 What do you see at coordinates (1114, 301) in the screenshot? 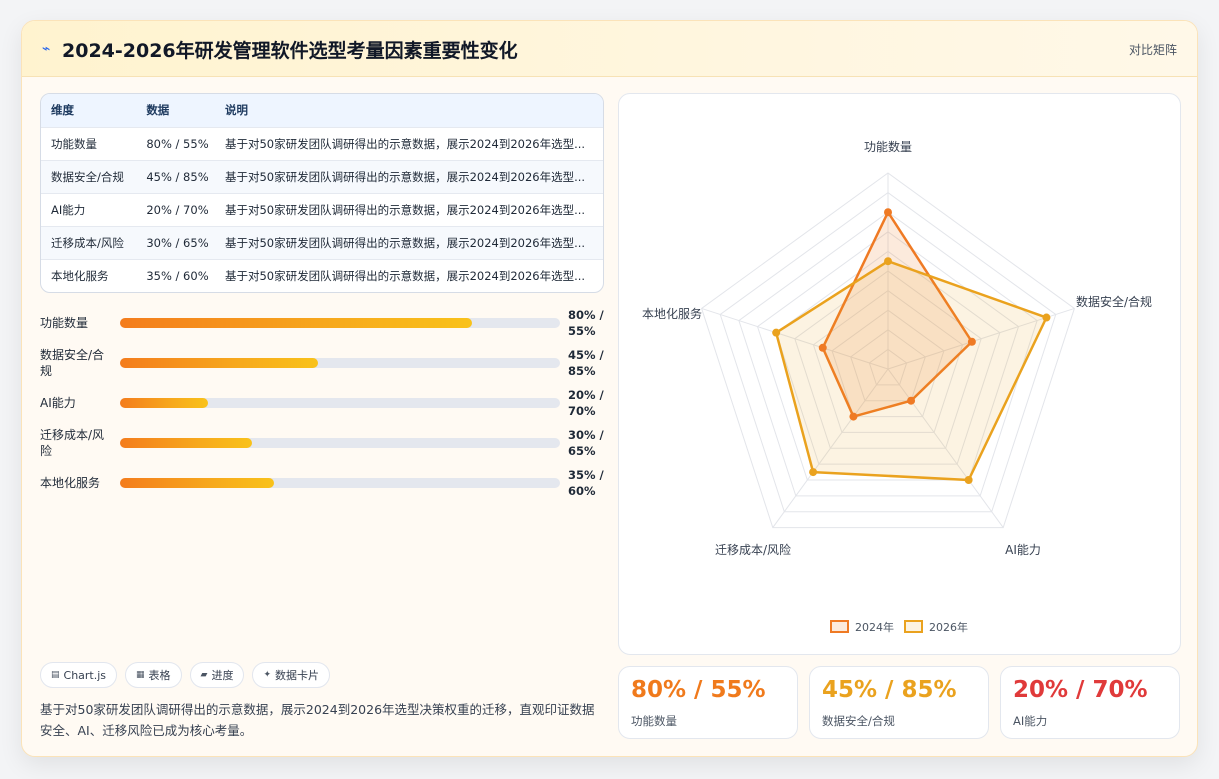
I see `radar-axis-label: 数据安全/合规` at bounding box center [1114, 301].